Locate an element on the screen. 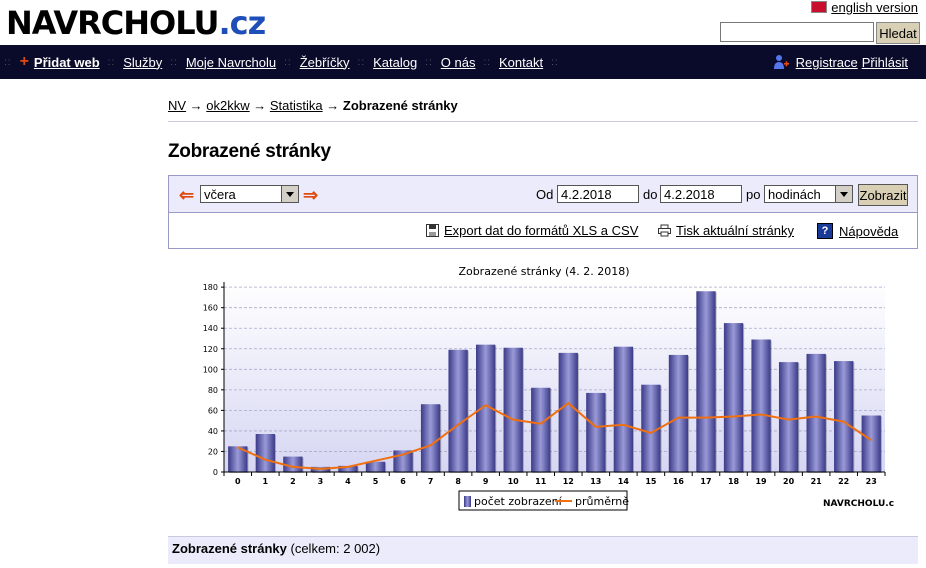 The height and width of the screenshot is (568, 926). show-button: Zobrazit is located at coordinates (883, 195).